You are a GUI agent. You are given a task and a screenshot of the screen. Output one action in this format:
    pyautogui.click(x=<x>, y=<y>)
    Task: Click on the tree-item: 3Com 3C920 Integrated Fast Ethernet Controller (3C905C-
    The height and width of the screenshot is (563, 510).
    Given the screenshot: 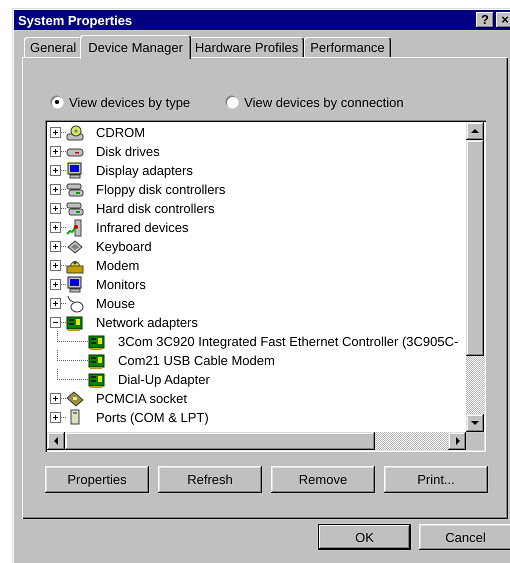 What is the action you would take?
    pyautogui.click(x=288, y=341)
    